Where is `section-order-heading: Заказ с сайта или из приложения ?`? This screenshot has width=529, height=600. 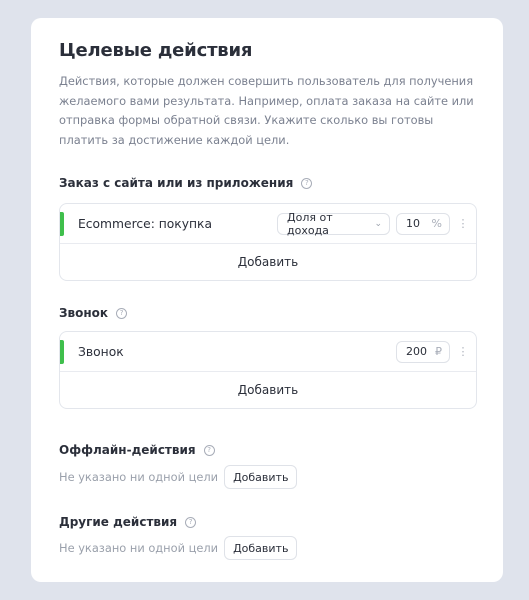
section-order-heading: Заказ с сайта или из приложения ? is located at coordinates (268, 183).